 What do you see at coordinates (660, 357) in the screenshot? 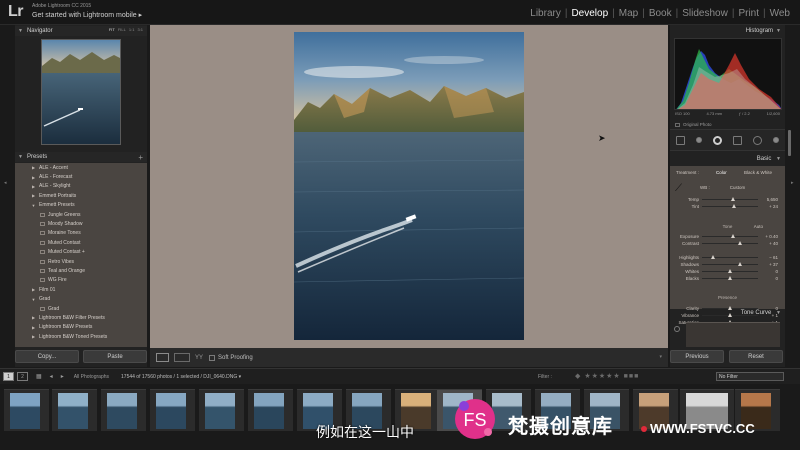
I see `toolbar-menu-icon: ▾` at bounding box center [660, 357].